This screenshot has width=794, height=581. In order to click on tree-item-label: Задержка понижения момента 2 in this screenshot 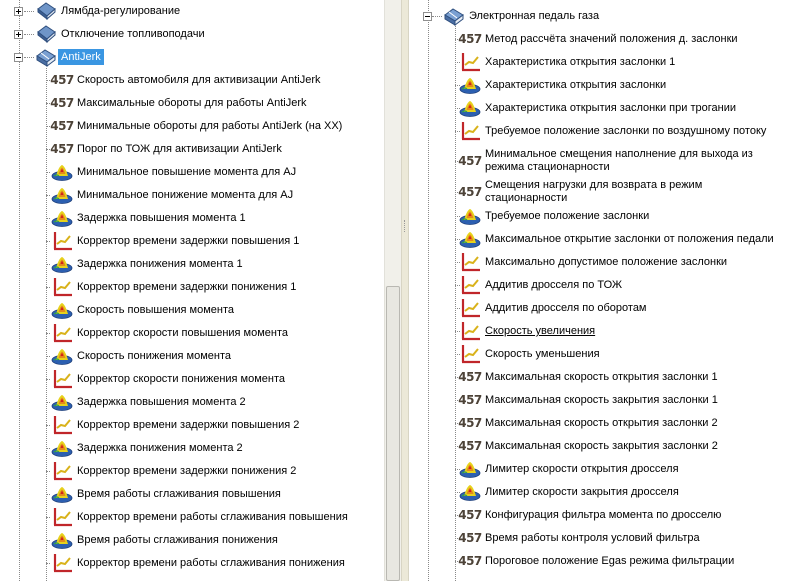, I will do `click(160, 448)`.